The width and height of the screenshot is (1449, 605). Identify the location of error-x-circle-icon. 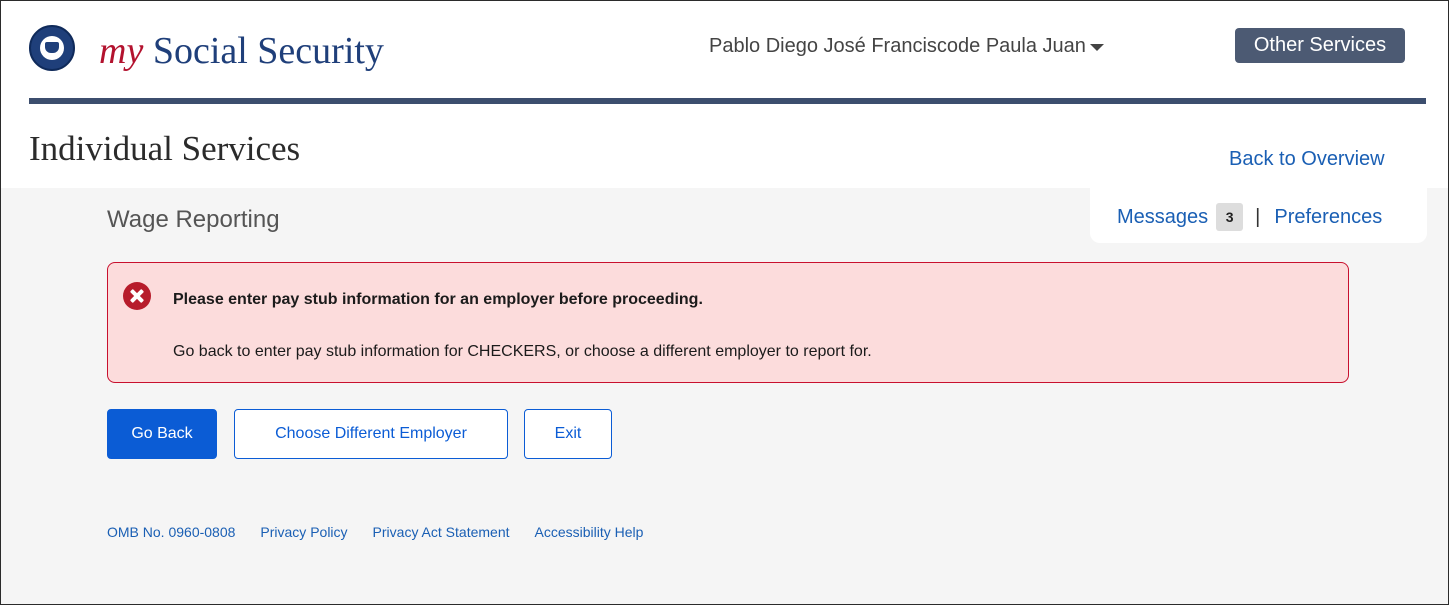
(137, 296).